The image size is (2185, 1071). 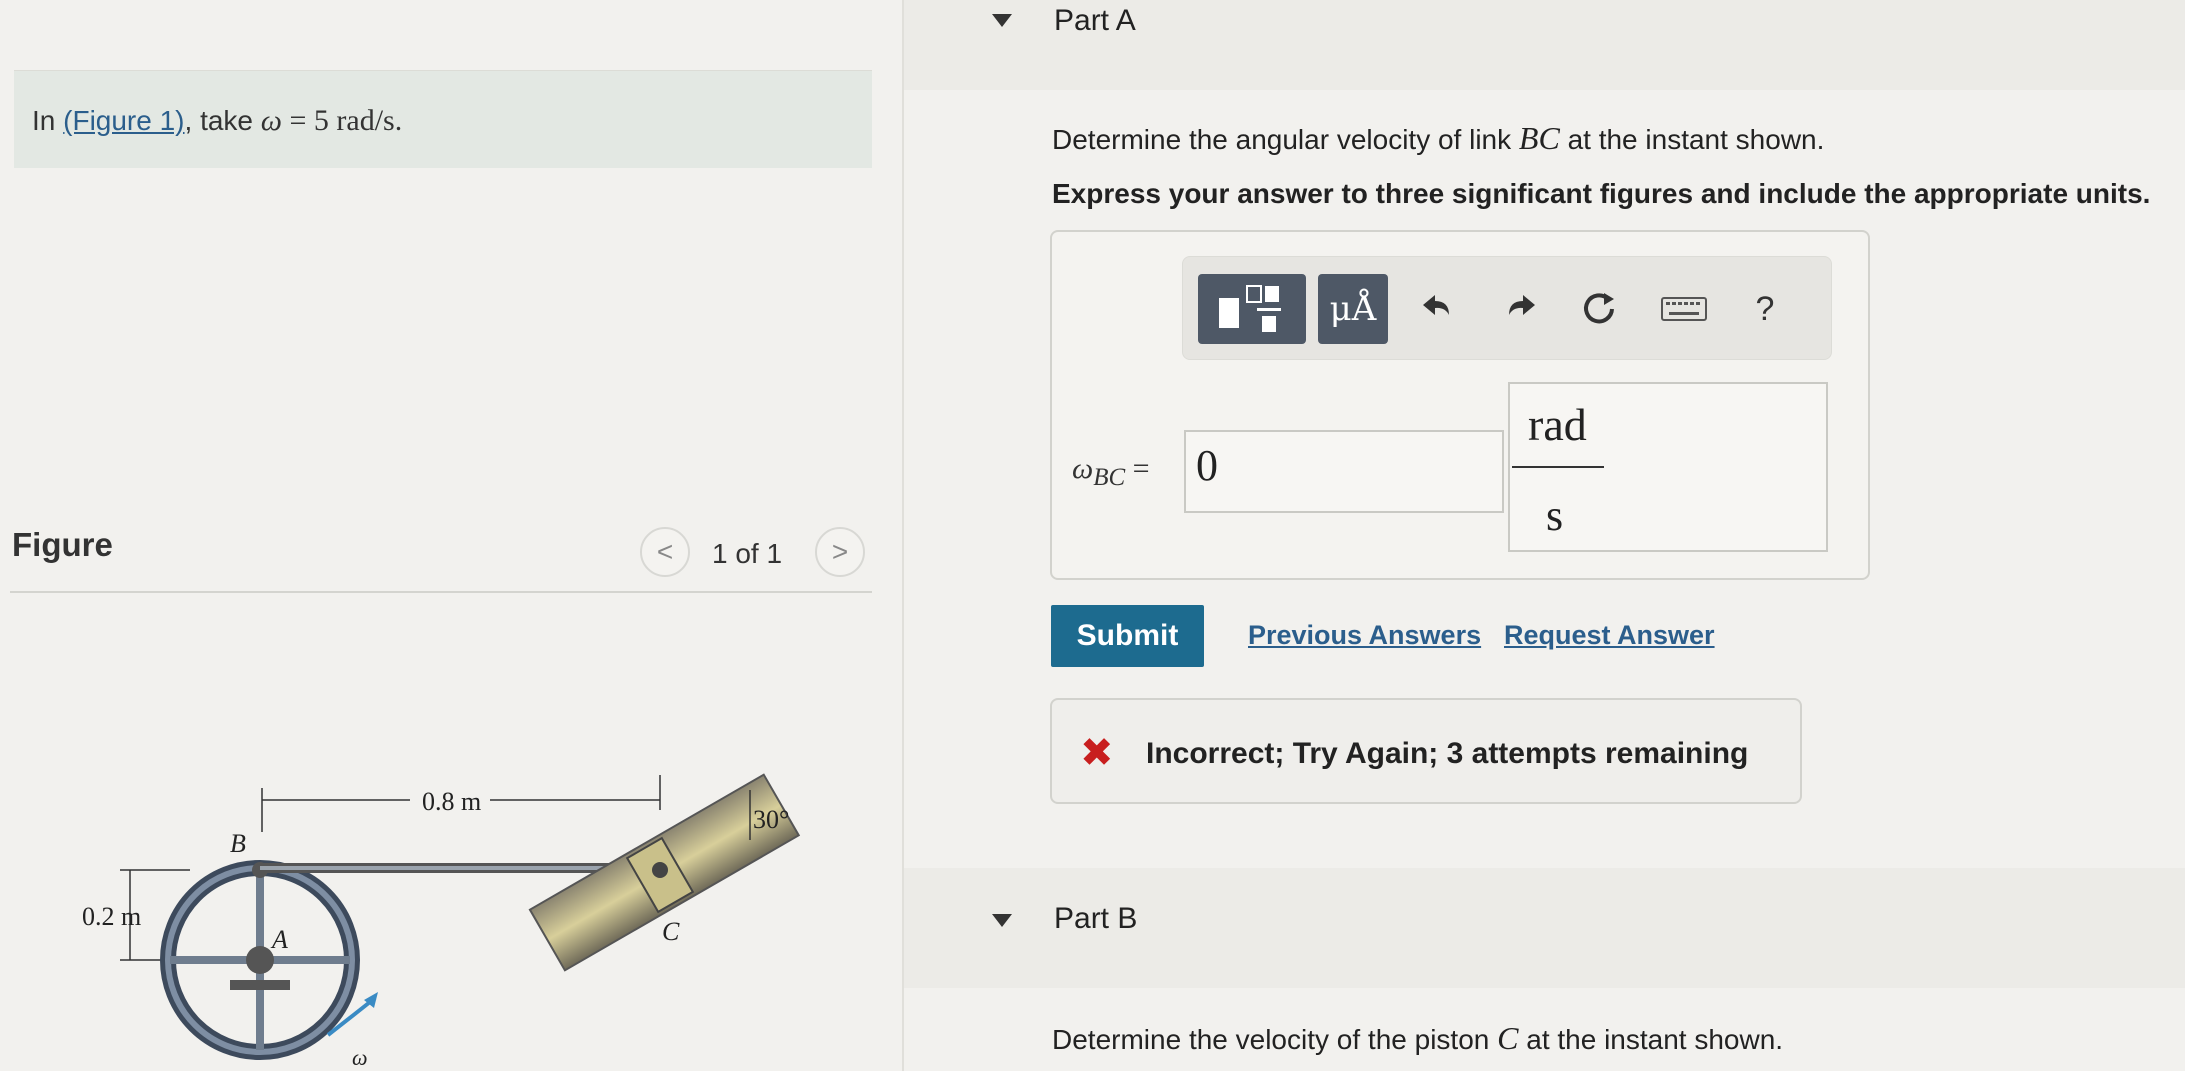 What do you see at coordinates (279, 939) in the screenshot?
I see `label-A: A` at bounding box center [279, 939].